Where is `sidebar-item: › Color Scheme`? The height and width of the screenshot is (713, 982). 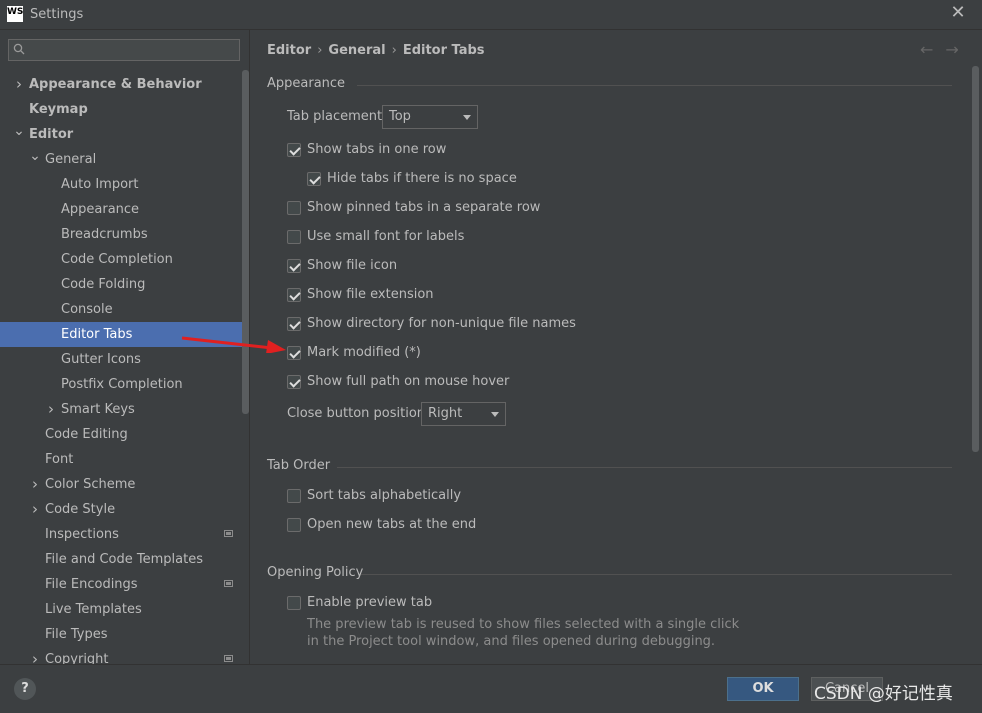
sidebar-item: › Color Scheme is located at coordinates (124, 484).